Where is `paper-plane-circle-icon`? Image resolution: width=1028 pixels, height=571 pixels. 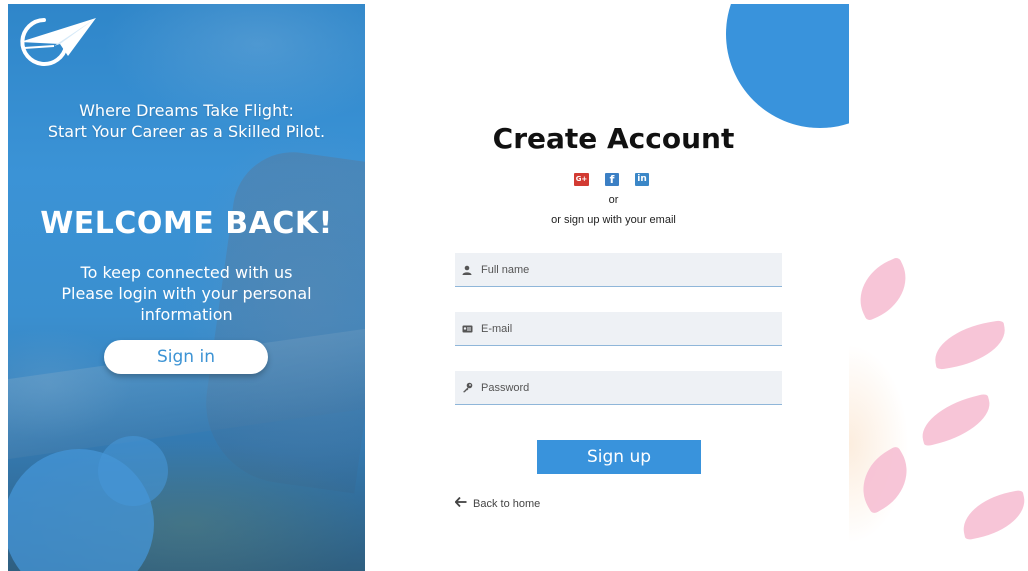 paper-plane-circle-icon is located at coordinates (58, 42).